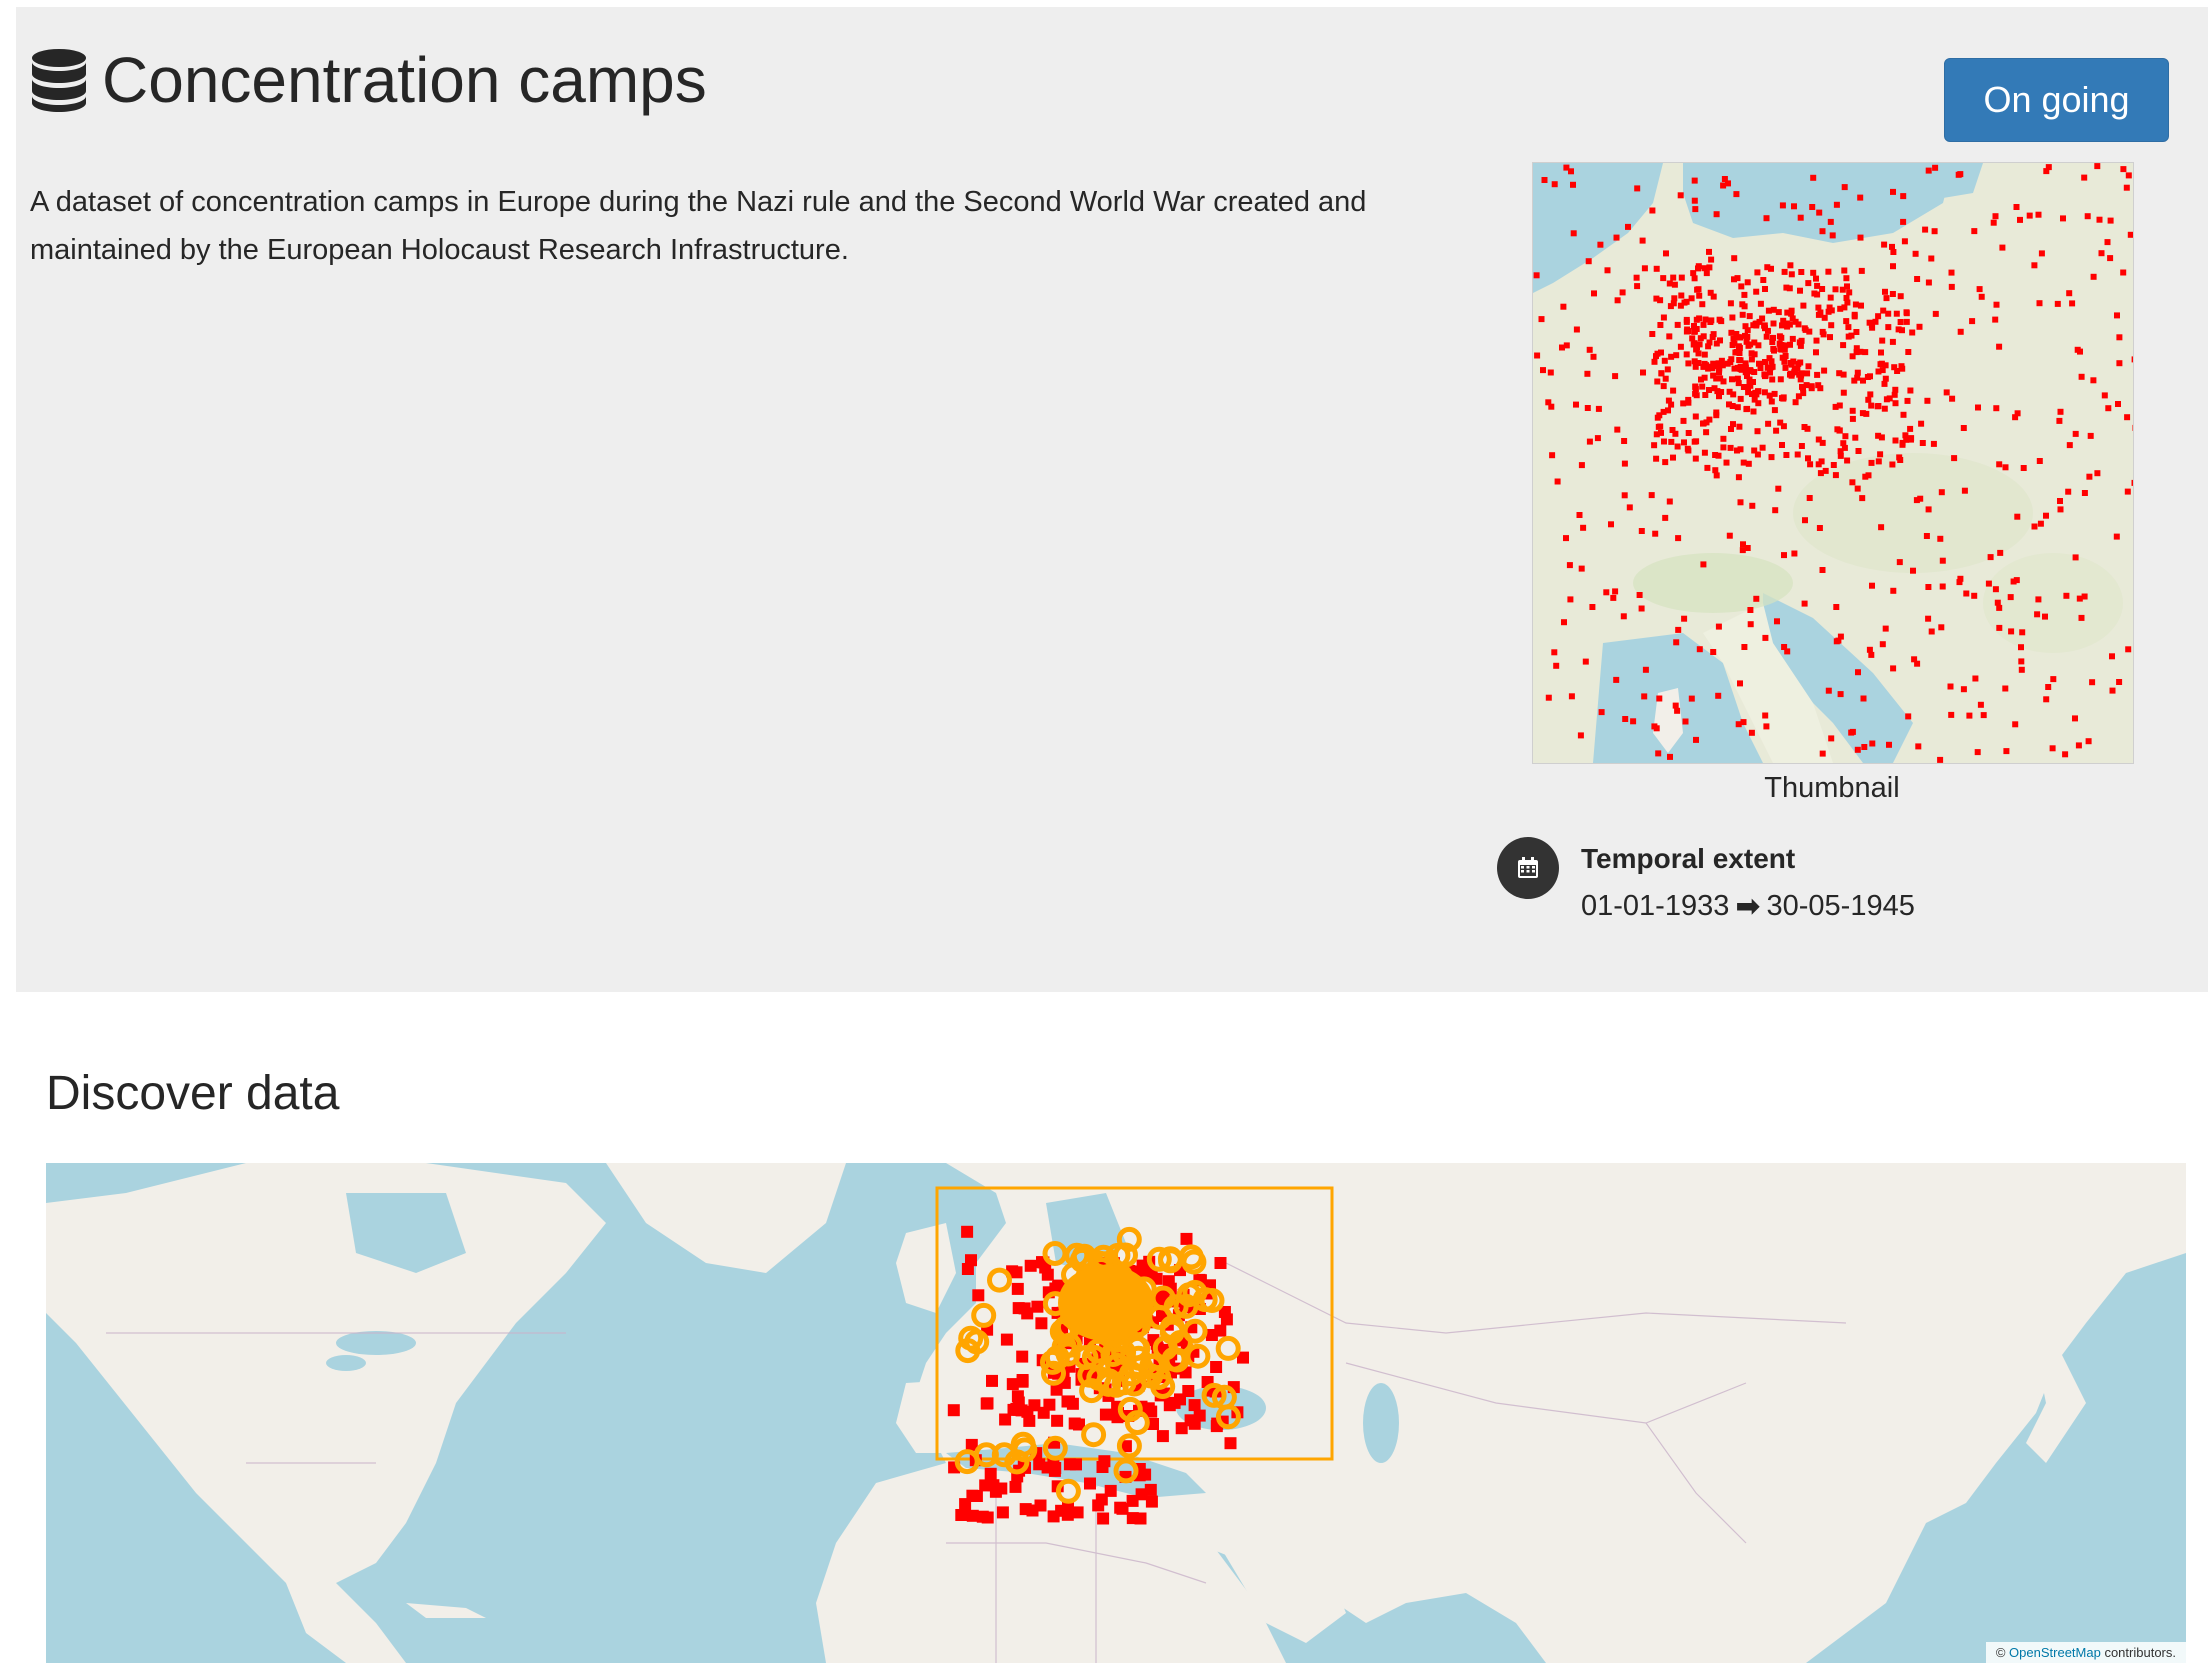  I want to click on thumbnail-image, so click(1833, 463).